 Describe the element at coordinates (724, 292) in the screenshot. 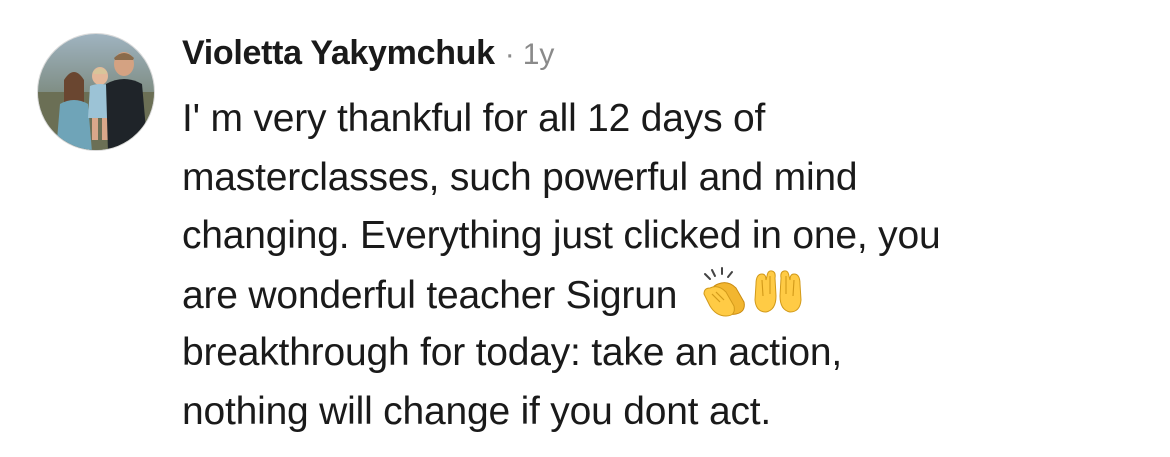

I see `clapping-hands-emoji-icon` at that location.